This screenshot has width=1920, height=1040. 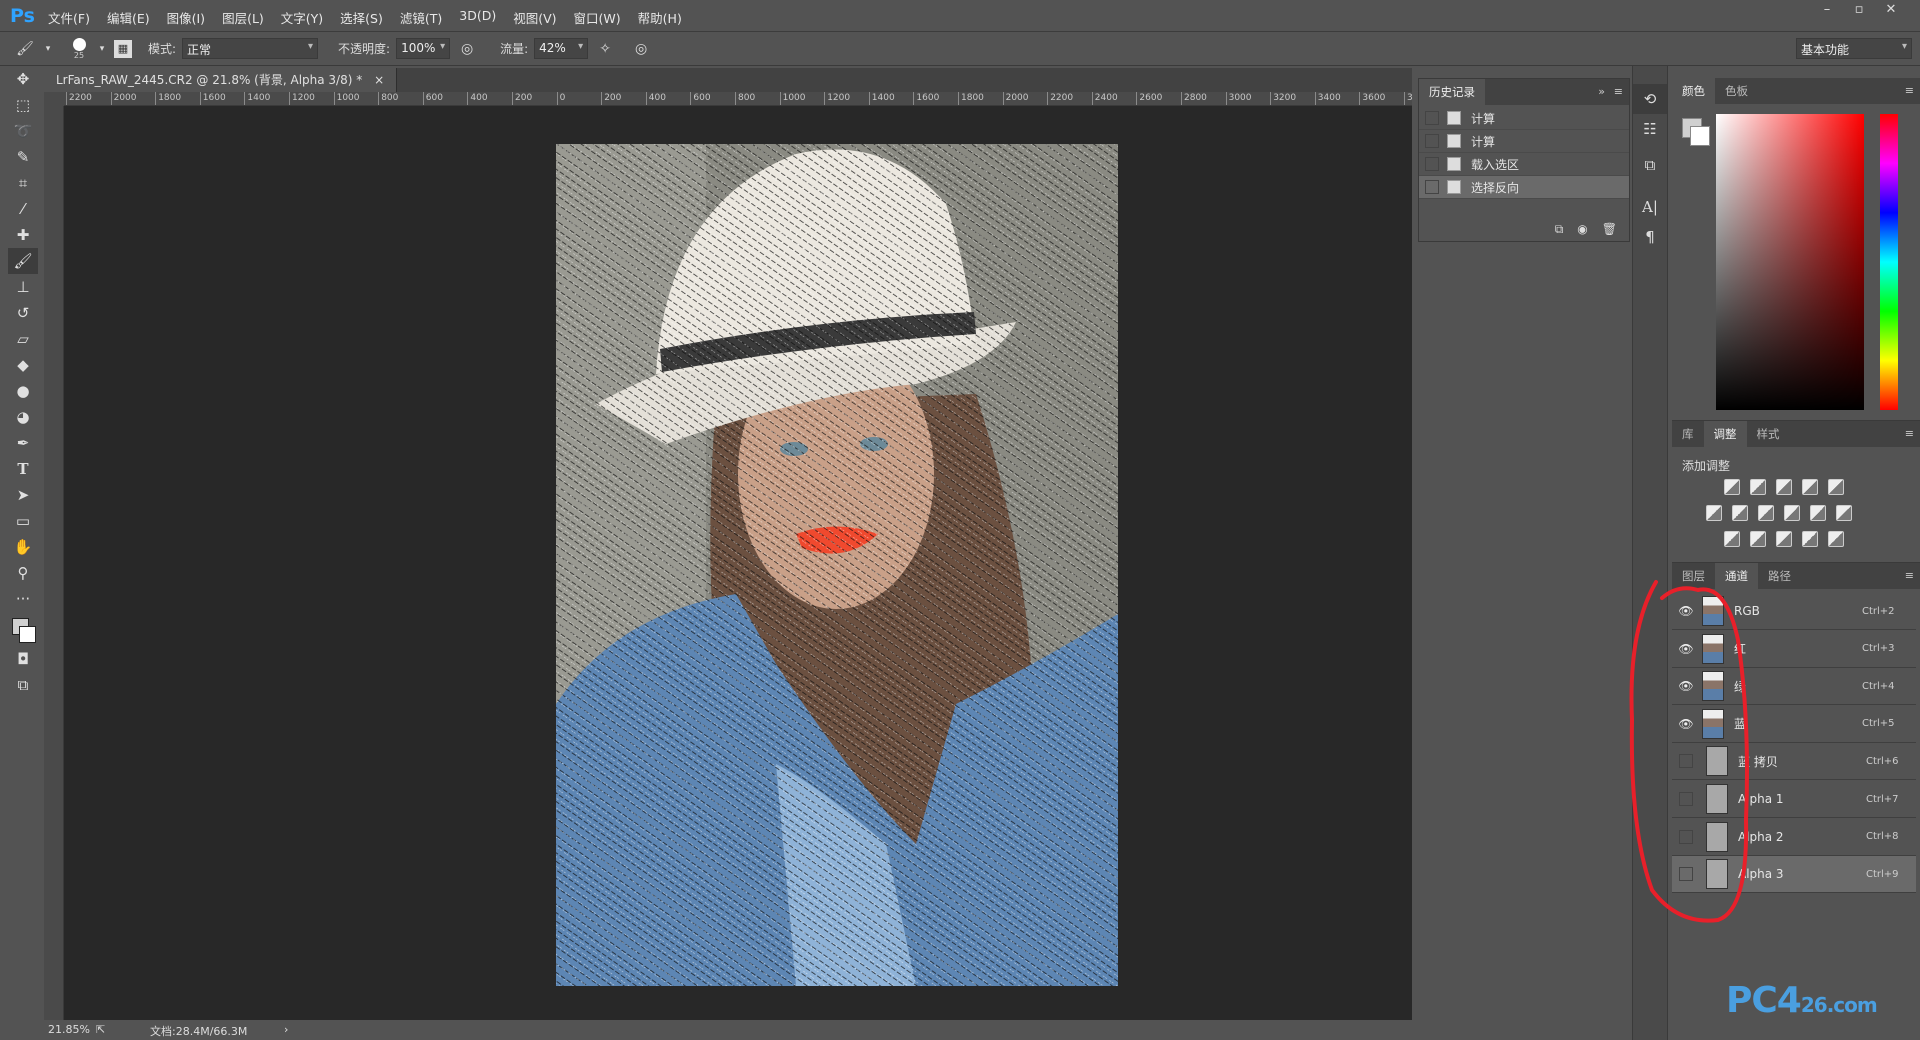 I want to click on channel-row: 👁 绿 Ctrl+4, so click(x=1794, y=687).